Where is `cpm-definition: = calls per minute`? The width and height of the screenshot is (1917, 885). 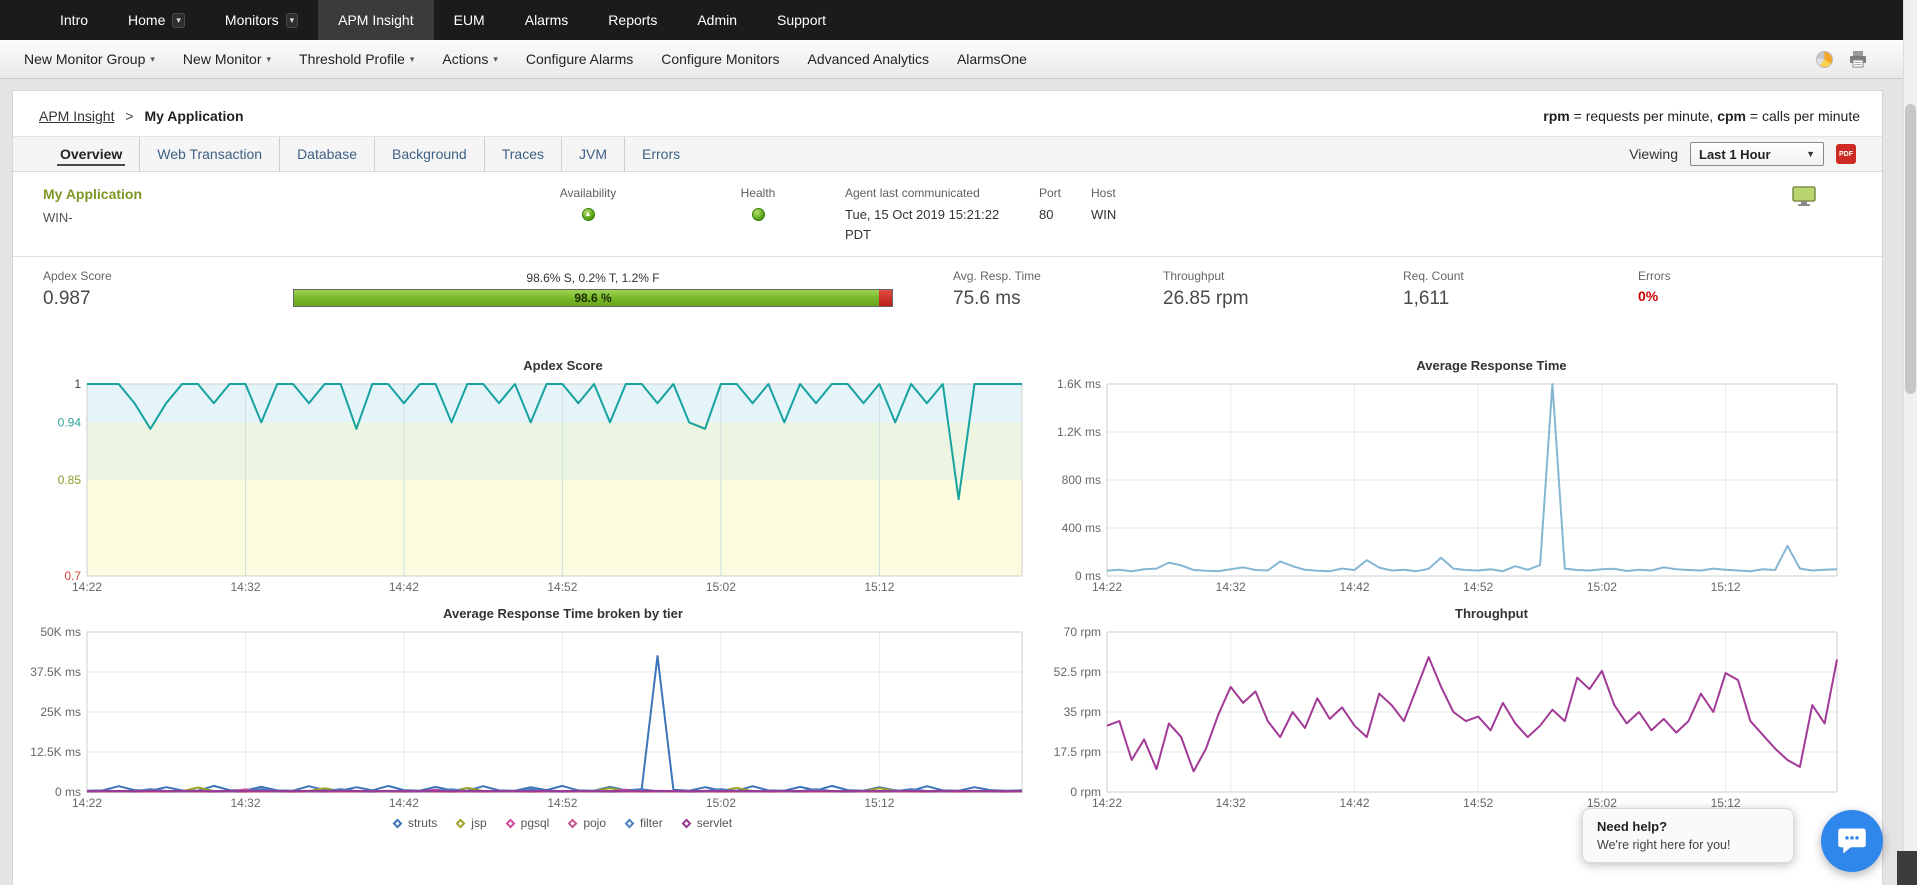
cpm-definition: = calls per minute is located at coordinates (1803, 116).